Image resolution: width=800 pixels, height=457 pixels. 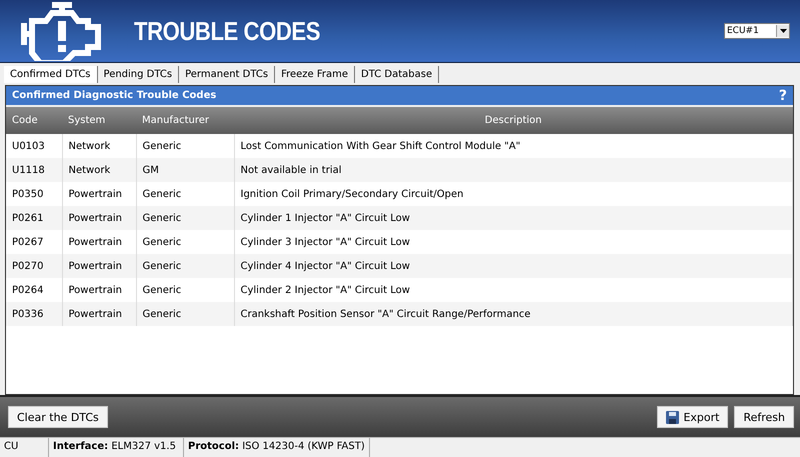 What do you see at coordinates (58, 417) in the screenshot?
I see `clear-dtcs-button: Clear the DTCs` at bounding box center [58, 417].